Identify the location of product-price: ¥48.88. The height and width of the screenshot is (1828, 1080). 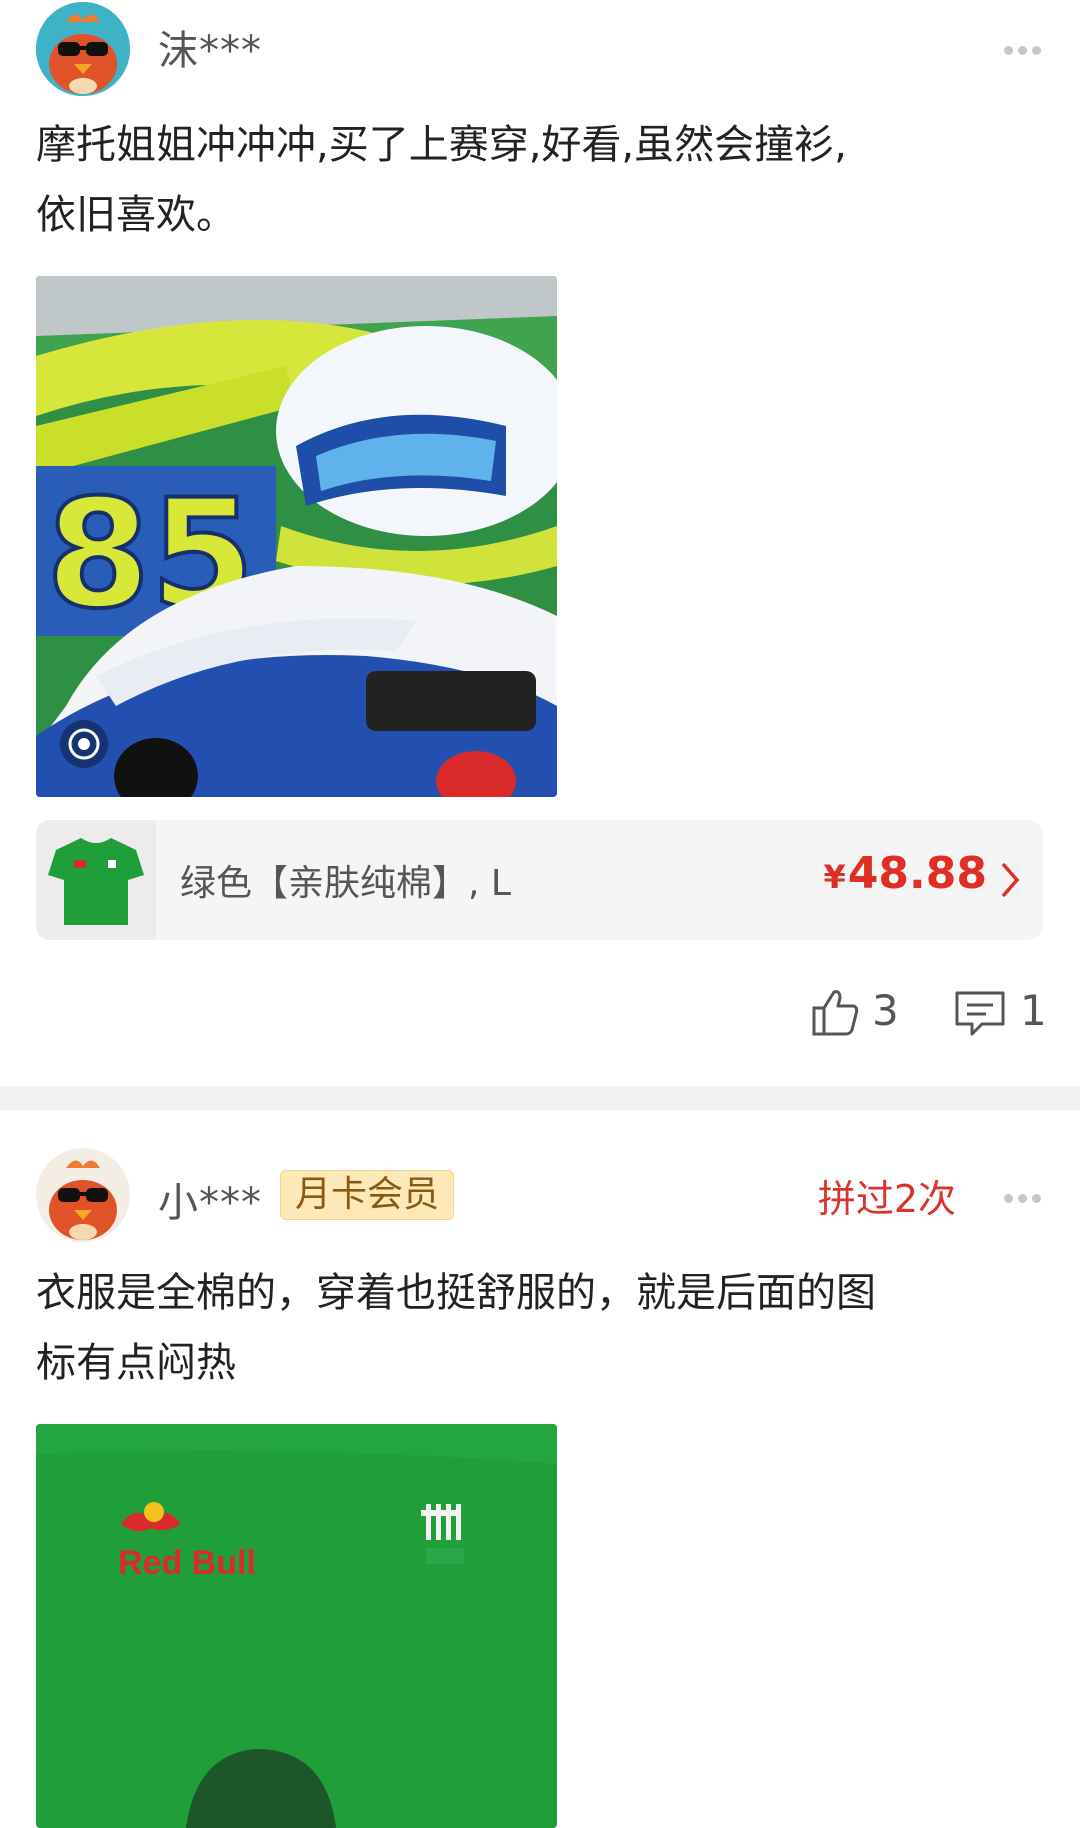
(905, 873).